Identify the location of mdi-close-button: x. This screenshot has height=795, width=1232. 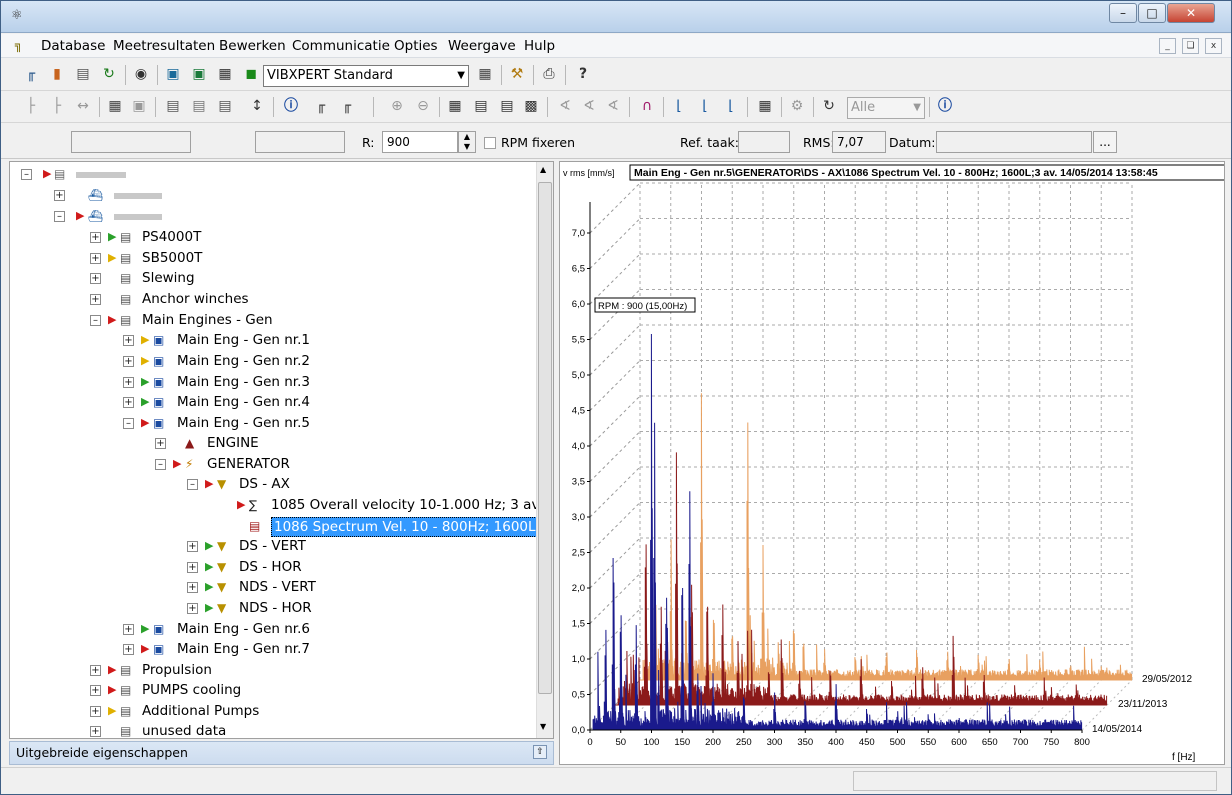
(1213, 46).